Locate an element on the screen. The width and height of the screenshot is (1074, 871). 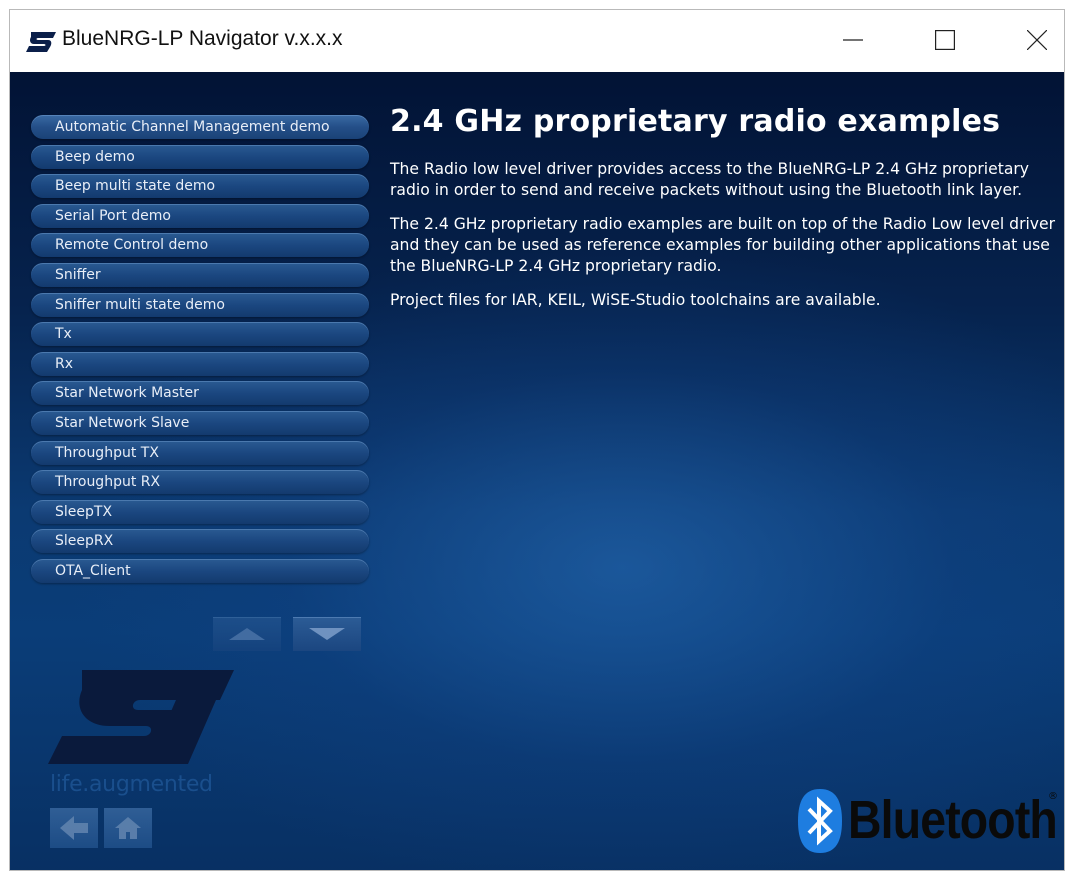
bluetooth-logo: Bluetooth ® is located at coordinates (927, 822).